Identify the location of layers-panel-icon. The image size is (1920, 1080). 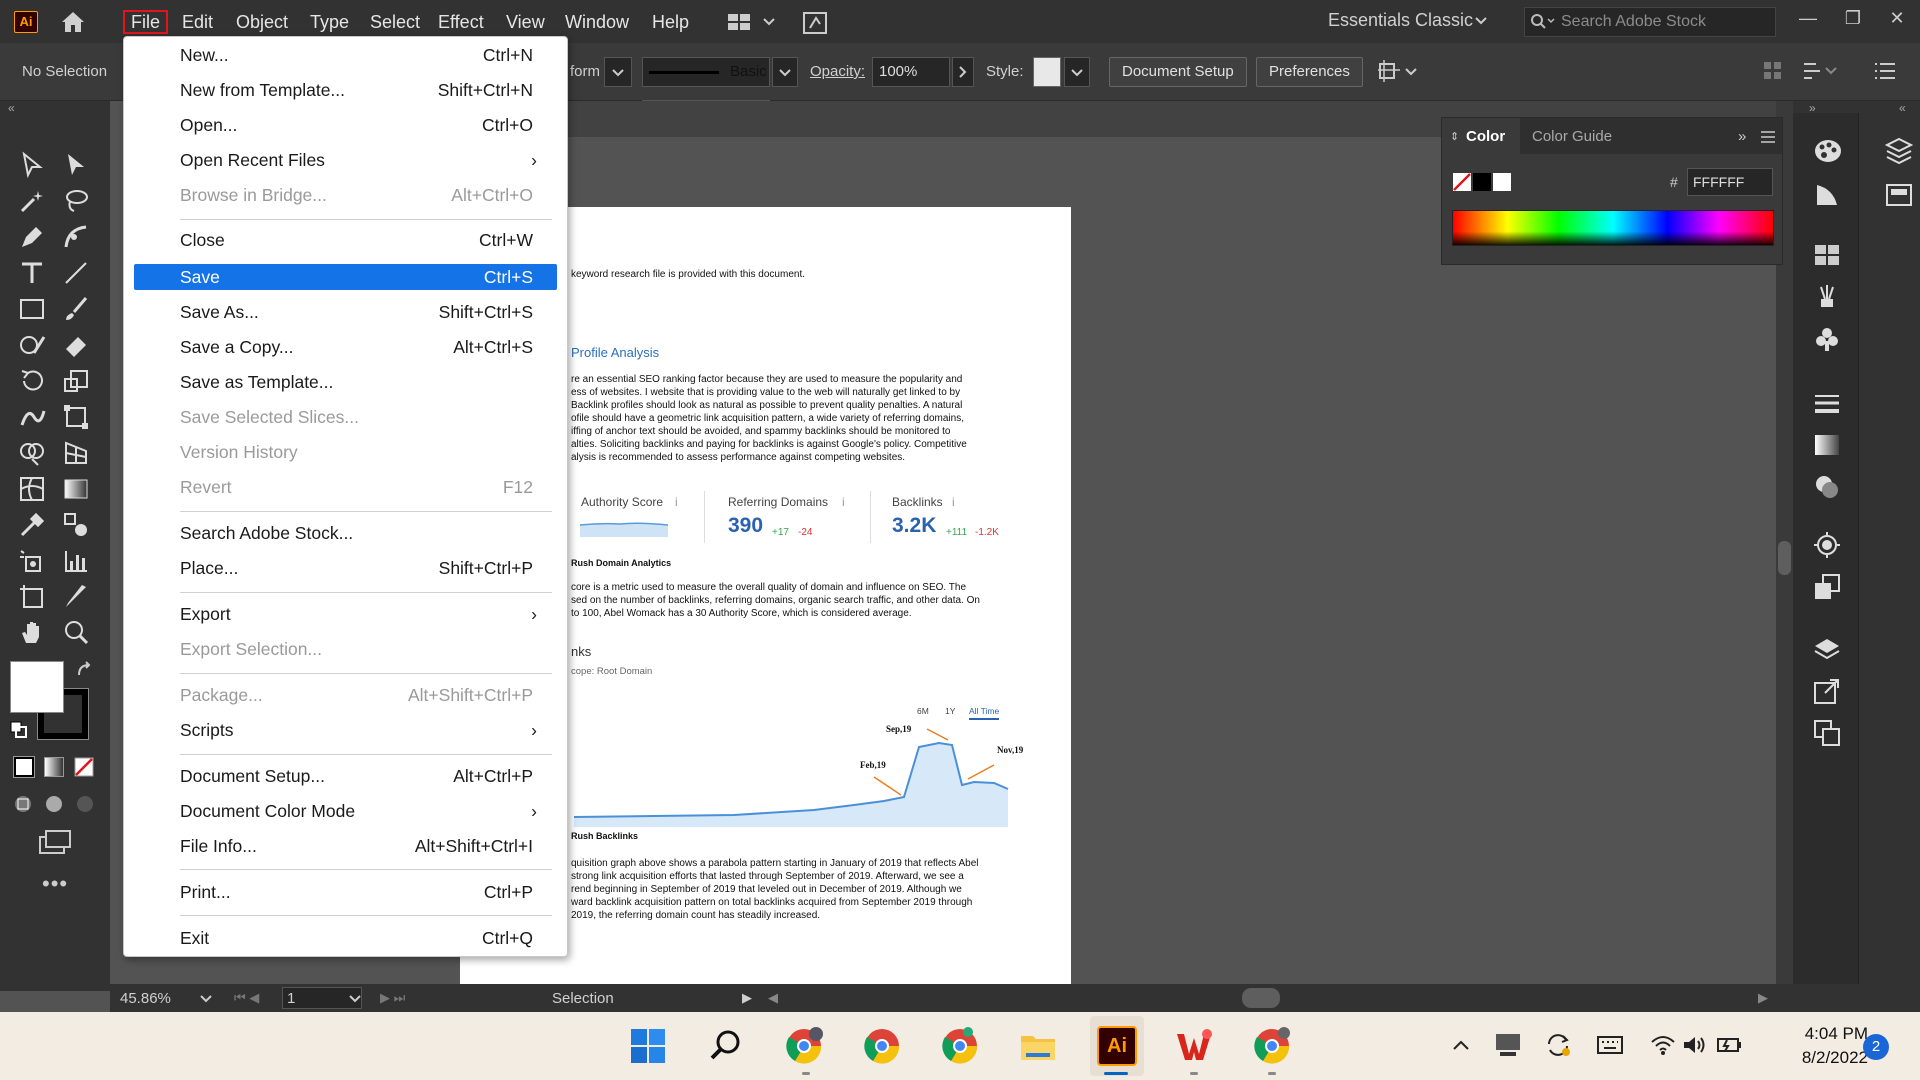
(1827, 649).